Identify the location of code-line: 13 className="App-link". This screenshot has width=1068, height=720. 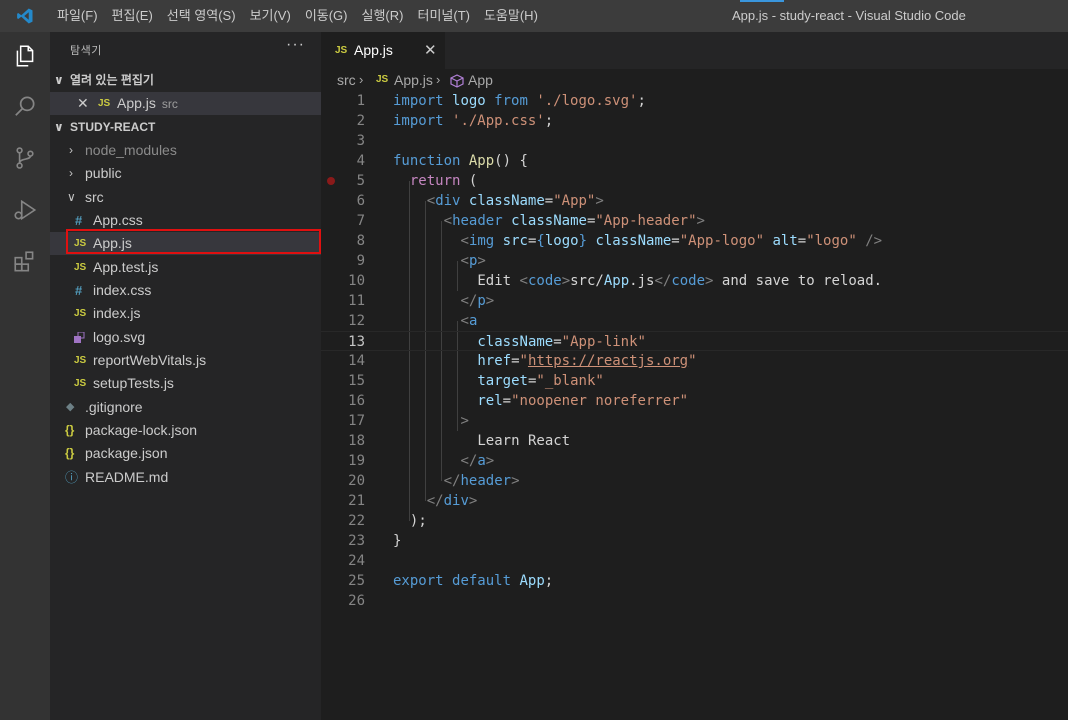
(694, 341).